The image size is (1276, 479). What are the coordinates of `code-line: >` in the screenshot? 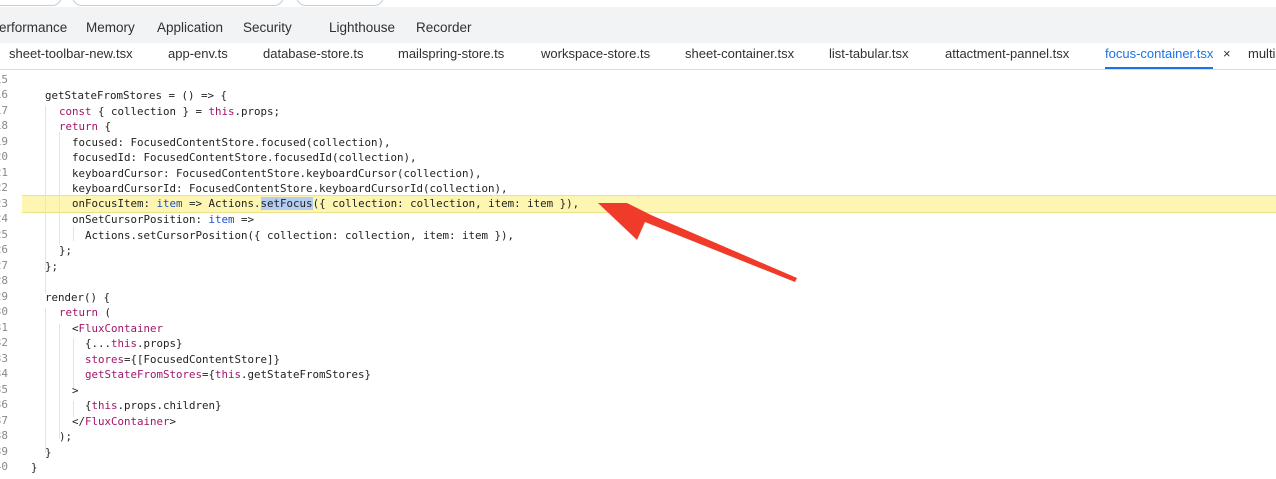 It's located at (75, 391).